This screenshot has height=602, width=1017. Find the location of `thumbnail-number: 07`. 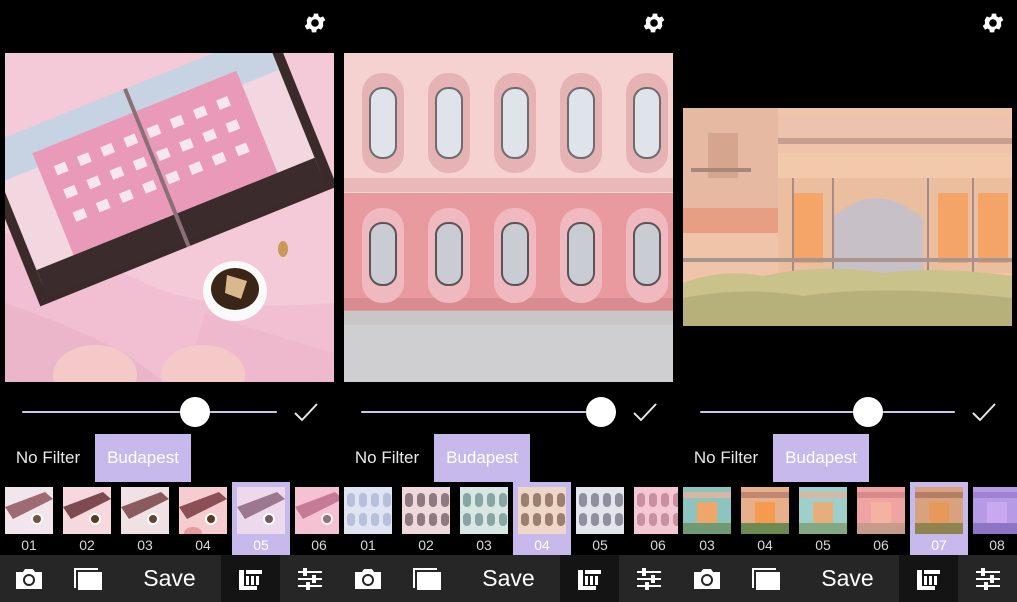

thumbnail-number: 07 is located at coordinates (939, 545).